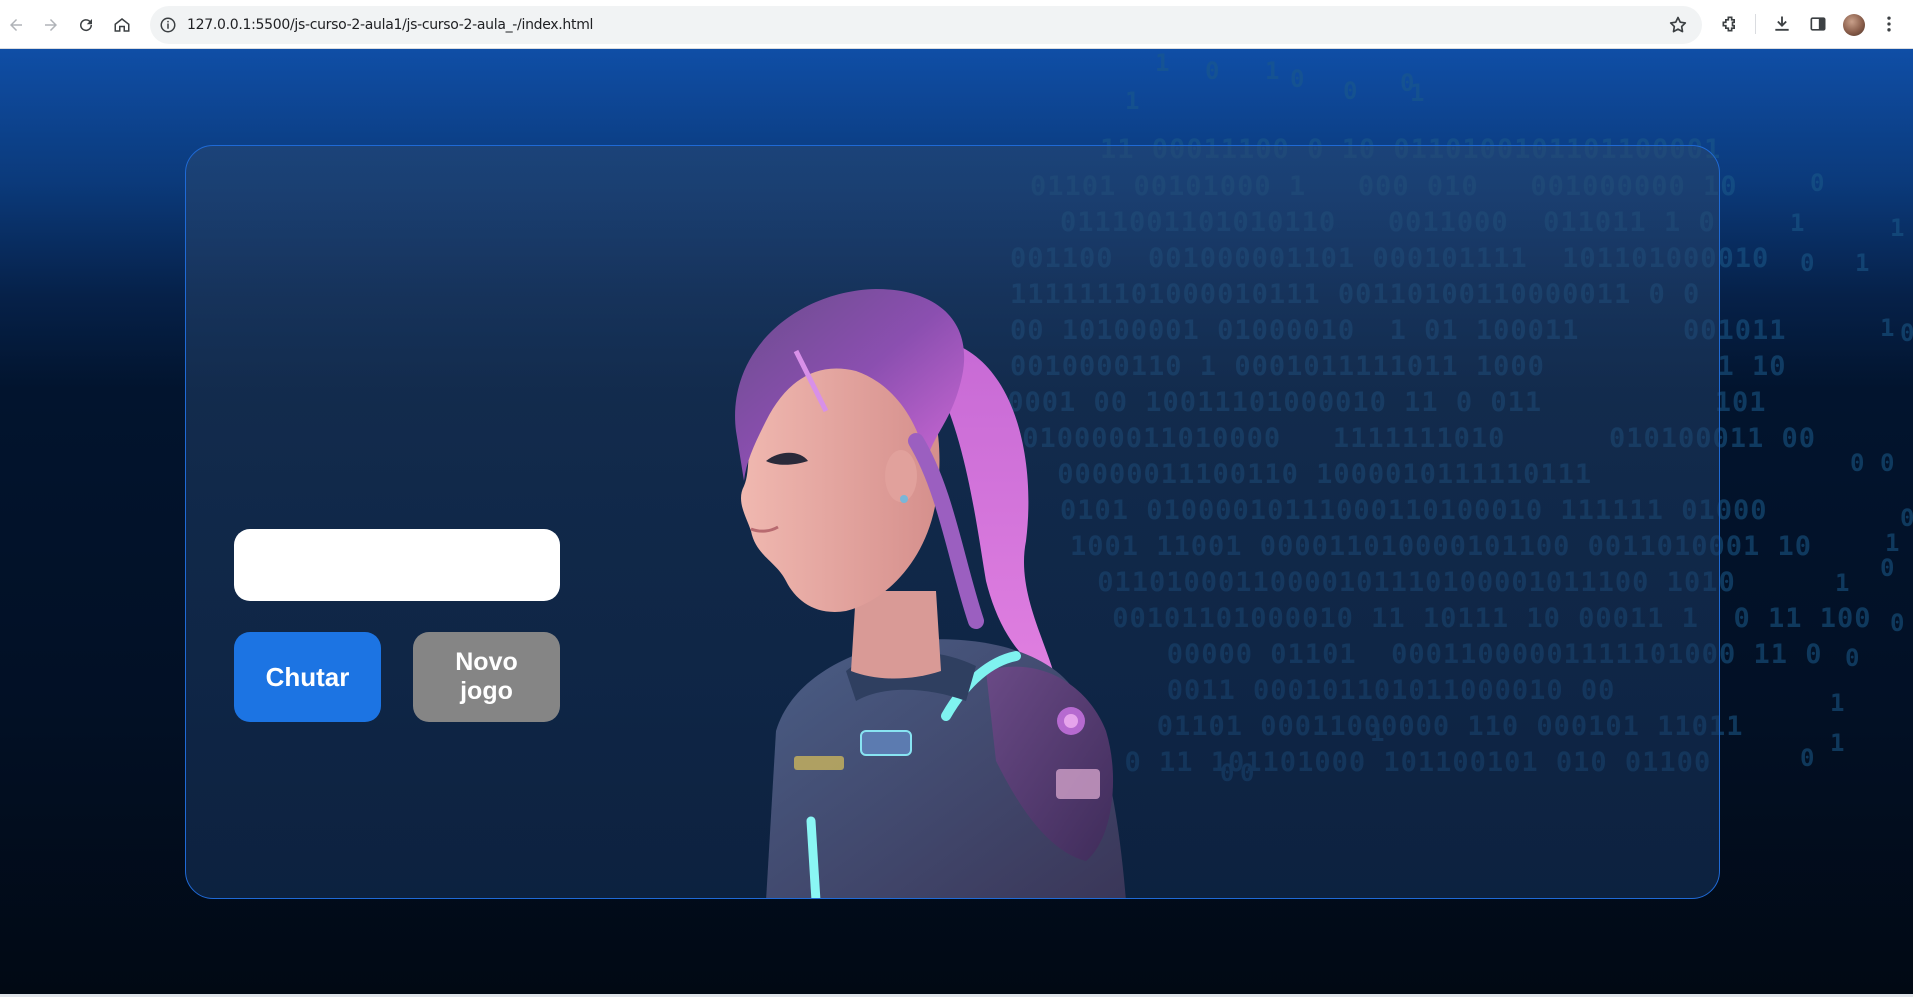 The height and width of the screenshot is (997, 1913). Describe the element at coordinates (1782, 24) in the screenshot. I see `download-icon` at that location.